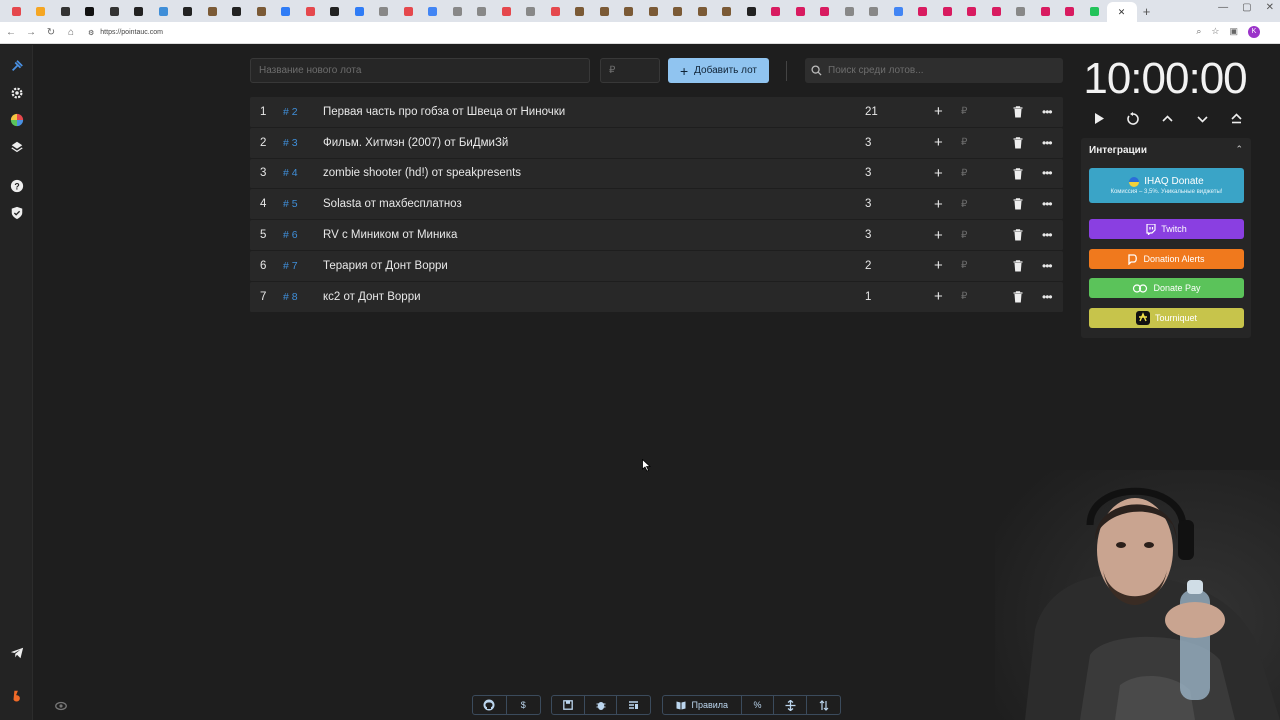 The width and height of the screenshot is (1280, 720). I want to click on chevron-up-icon, so click(1167, 118).